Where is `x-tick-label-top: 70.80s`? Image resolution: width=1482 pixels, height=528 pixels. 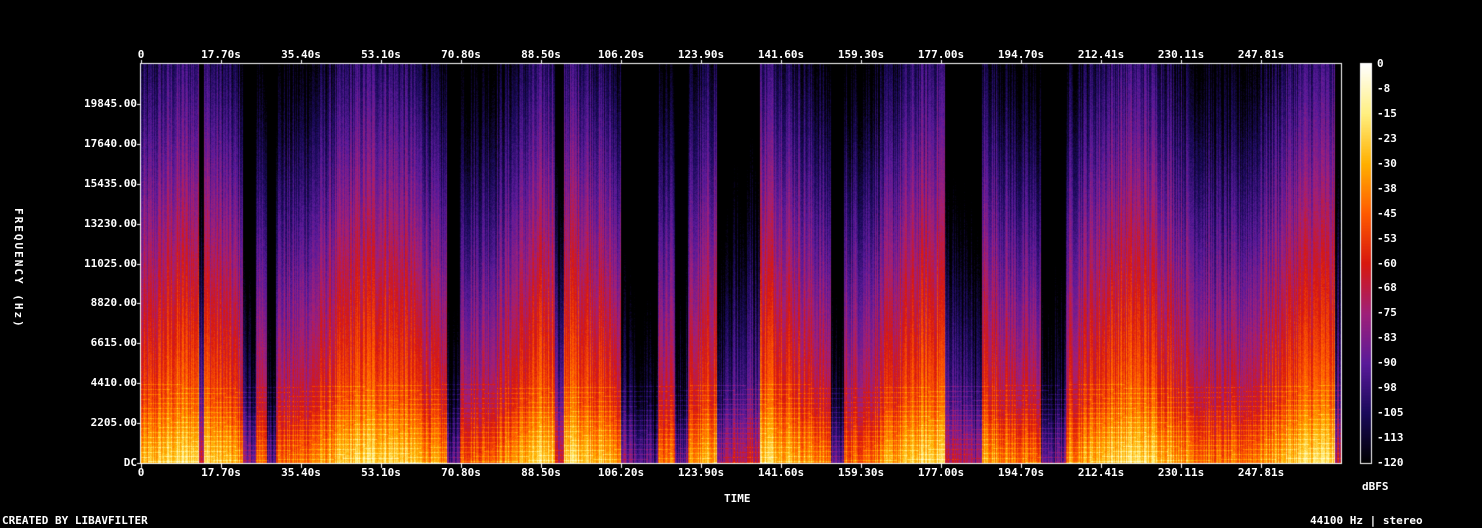
x-tick-label-top: 70.80s is located at coordinates (461, 54).